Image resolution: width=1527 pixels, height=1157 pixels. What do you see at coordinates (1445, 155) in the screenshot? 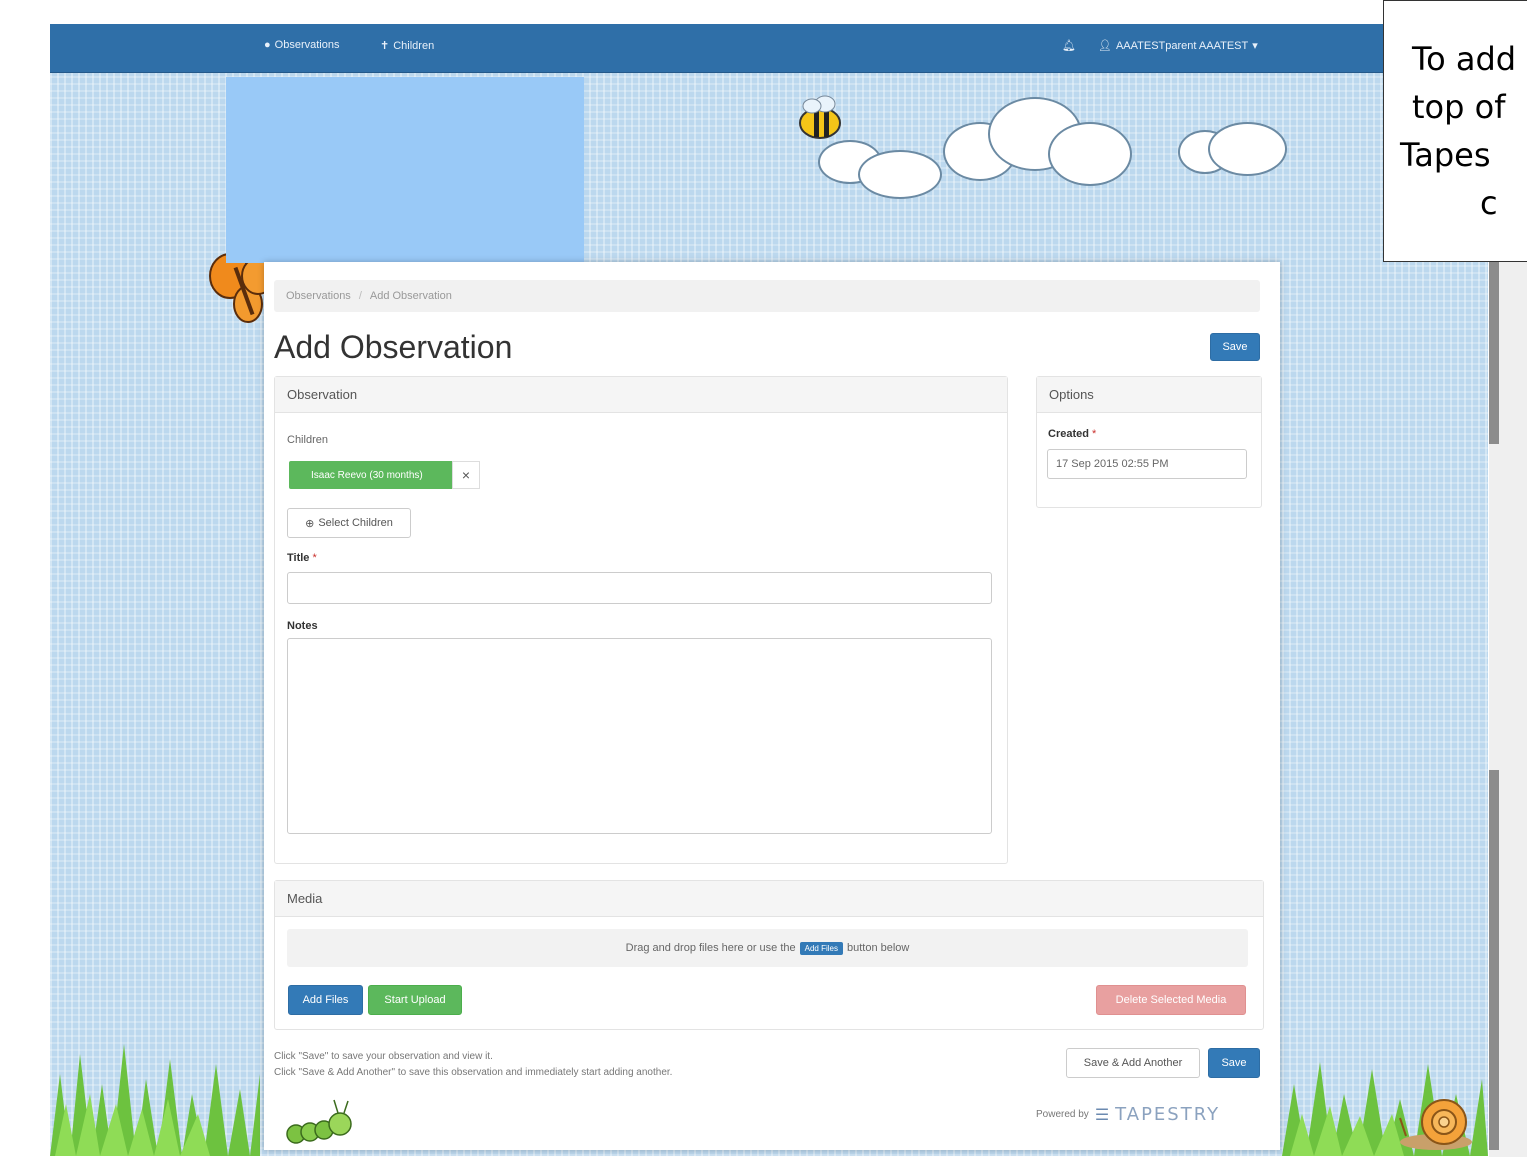
I see `callout-line: Tapes` at bounding box center [1445, 155].